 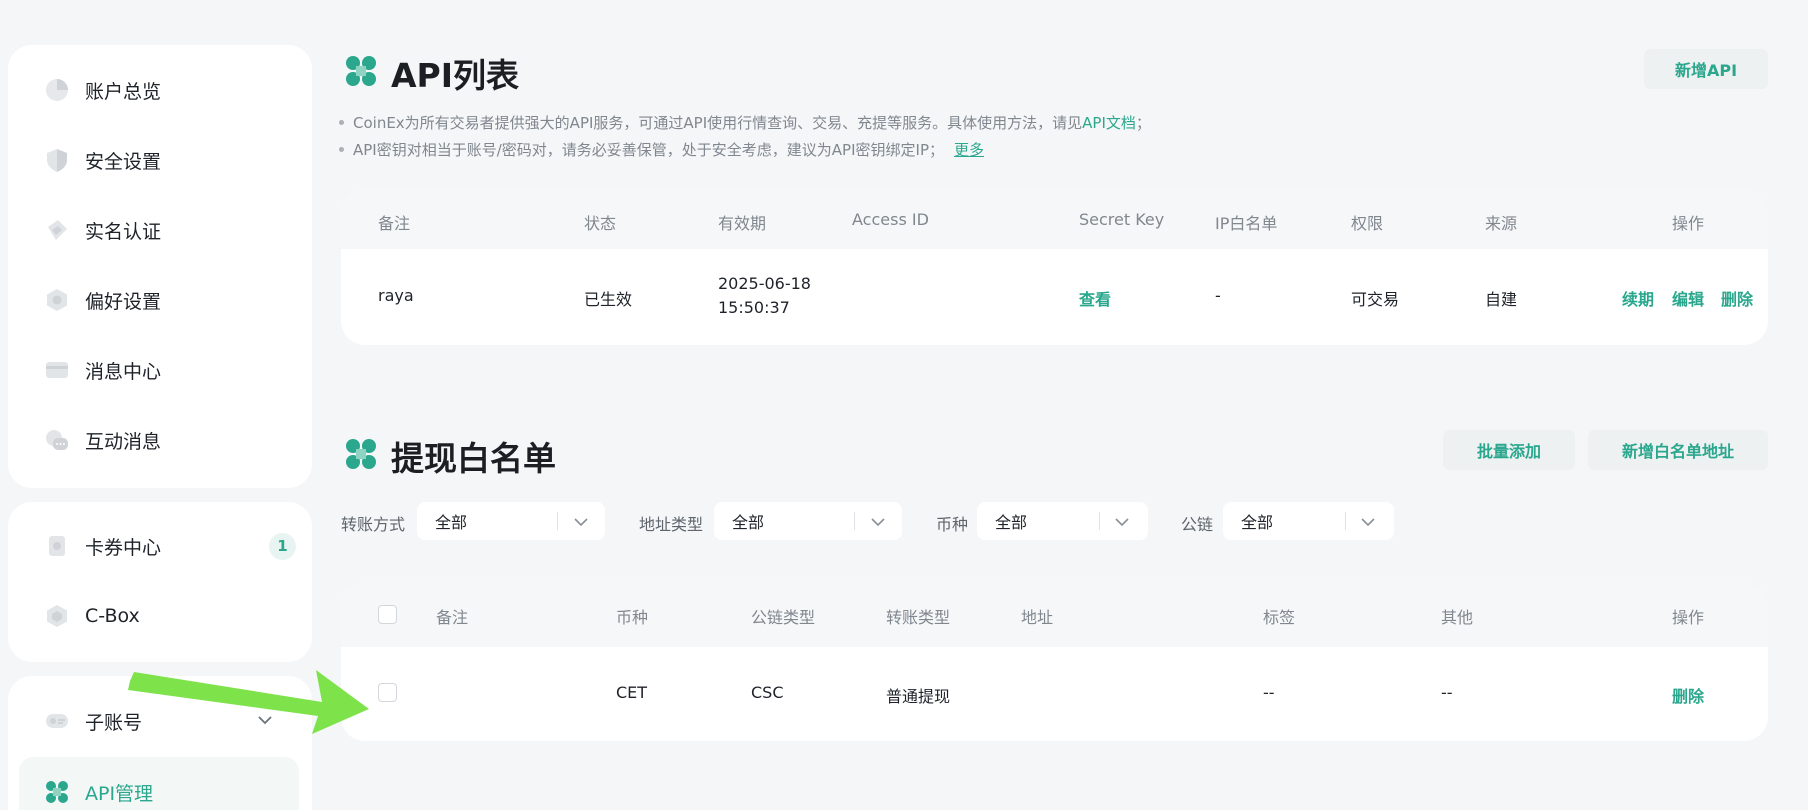 What do you see at coordinates (608, 299) in the screenshot?
I see `api-status: 已生效` at bounding box center [608, 299].